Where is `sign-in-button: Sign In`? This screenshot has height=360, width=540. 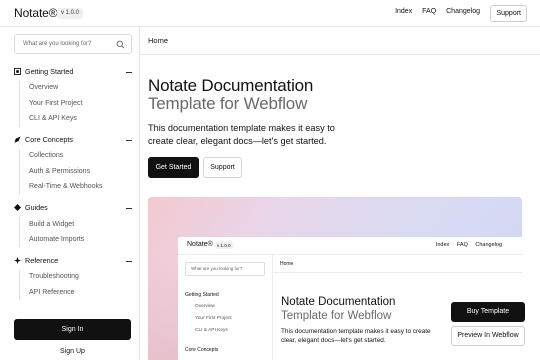
sign-in-button: Sign In is located at coordinates (72, 329).